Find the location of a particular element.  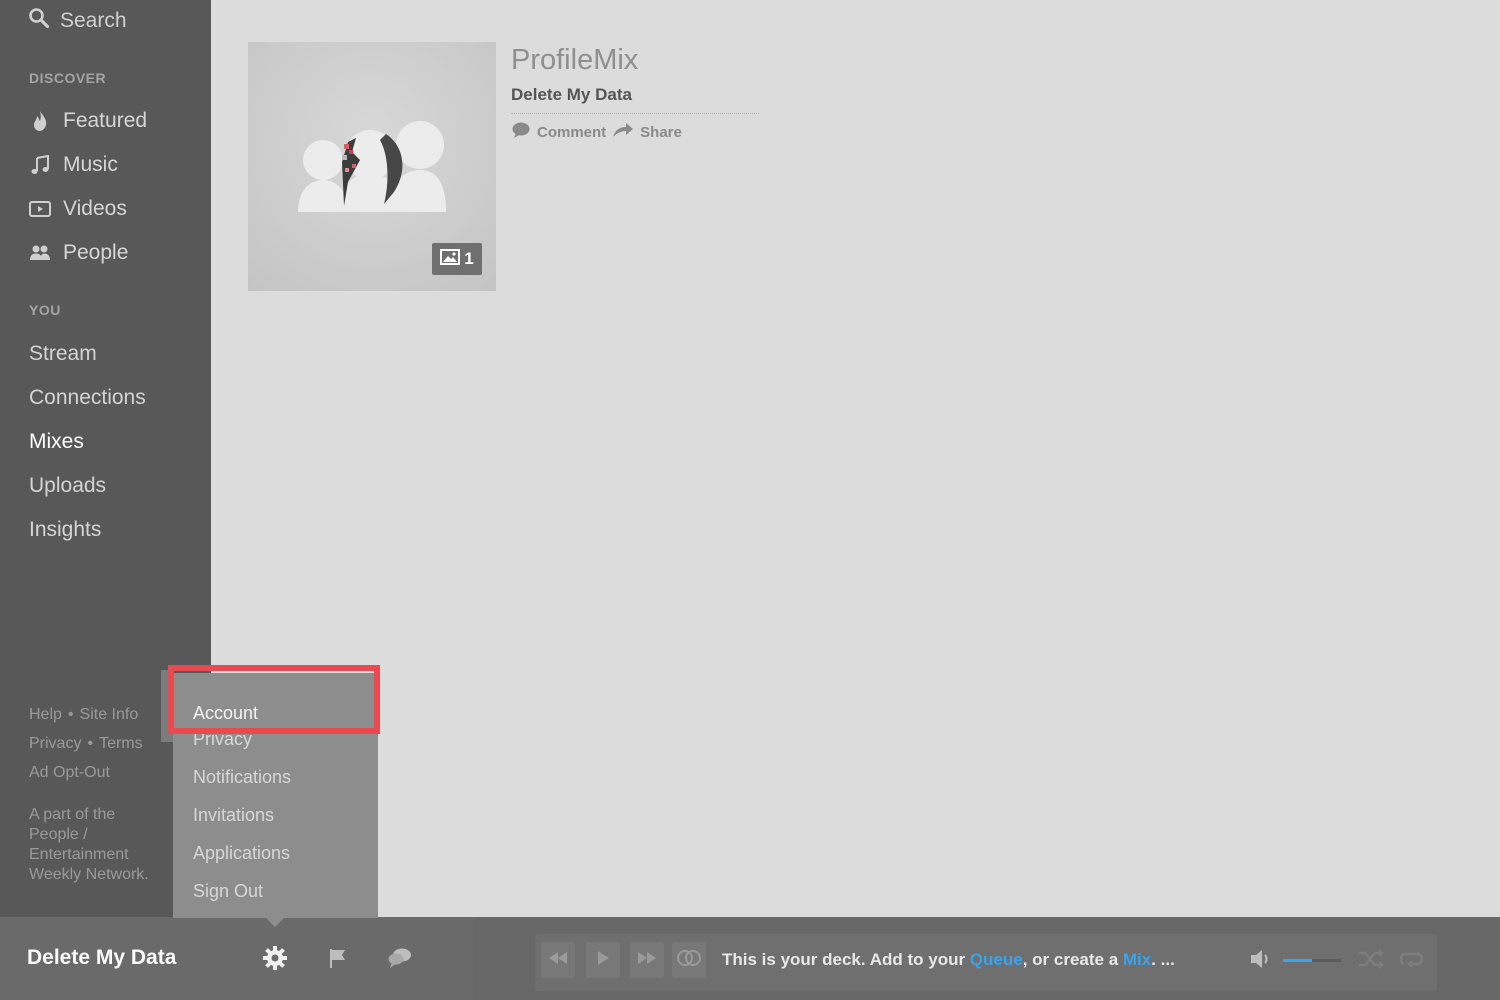

speaker-icon is located at coordinates (1261, 962).